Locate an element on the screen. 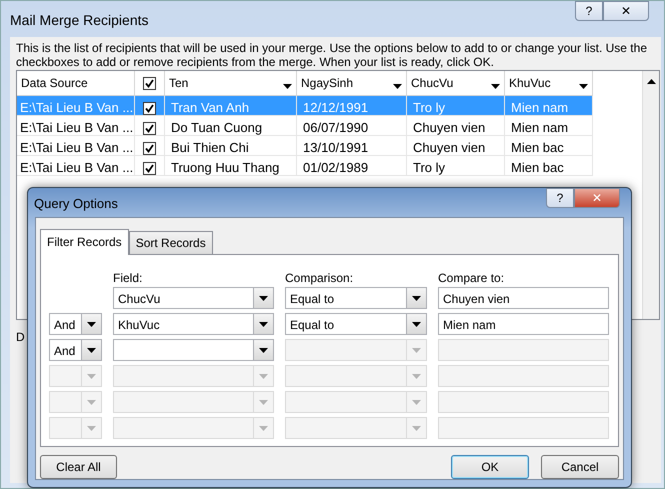  dialog-title: Query Options is located at coordinates (76, 204).